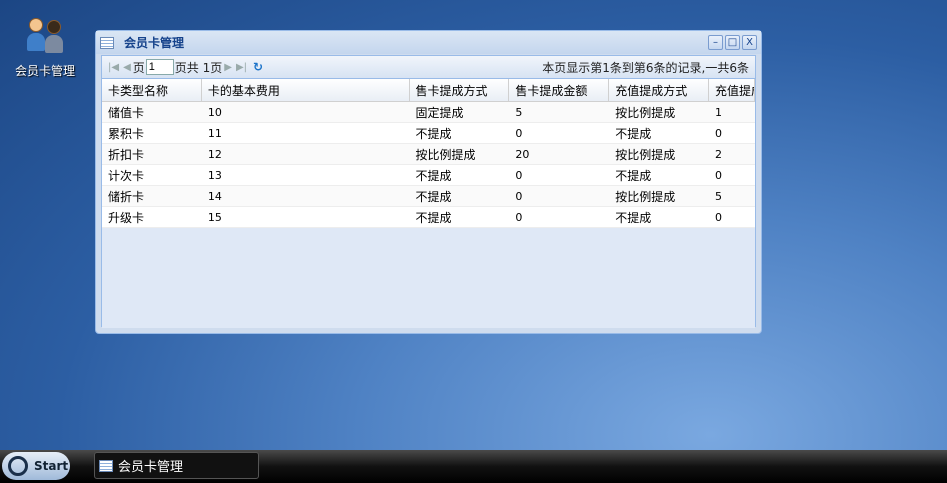 The image size is (947, 483). What do you see at coordinates (51, 466) in the screenshot?
I see `start-label: Start` at bounding box center [51, 466].